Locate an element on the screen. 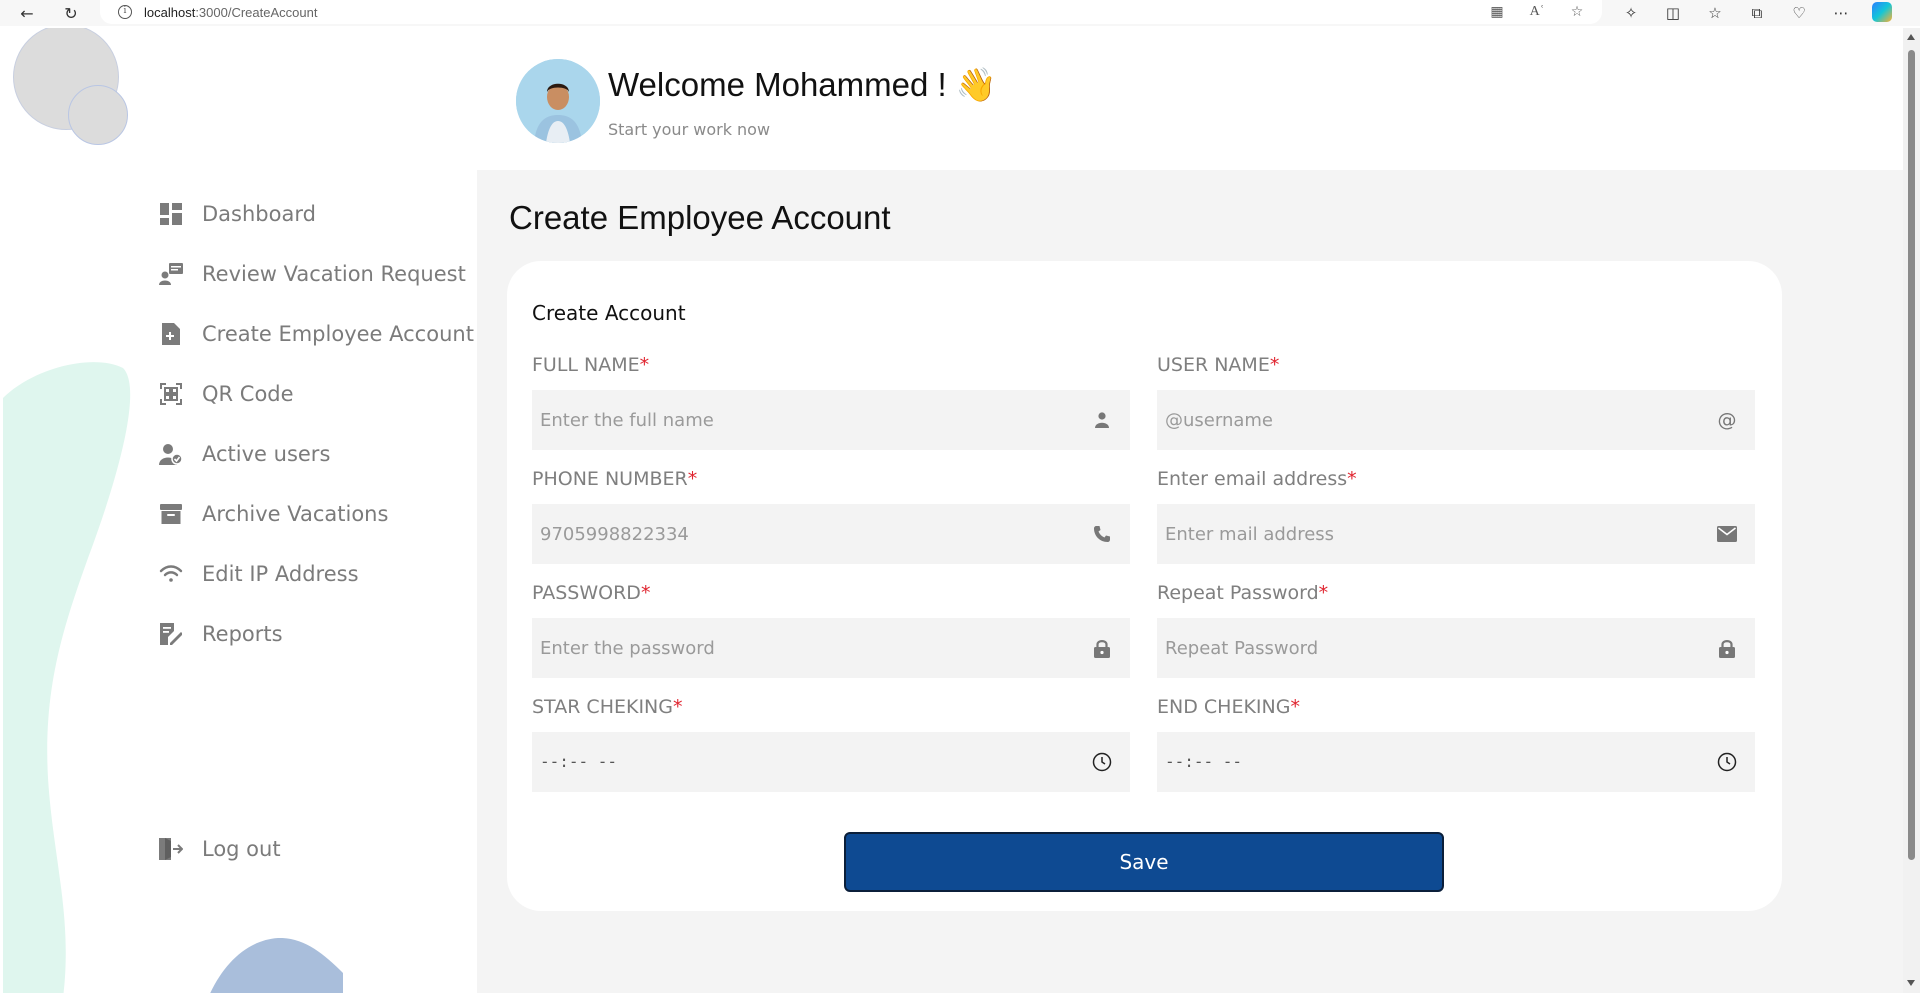 The height and width of the screenshot is (993, 1920). extensions-icon: ✧ is located at coordinates (1631, 13).